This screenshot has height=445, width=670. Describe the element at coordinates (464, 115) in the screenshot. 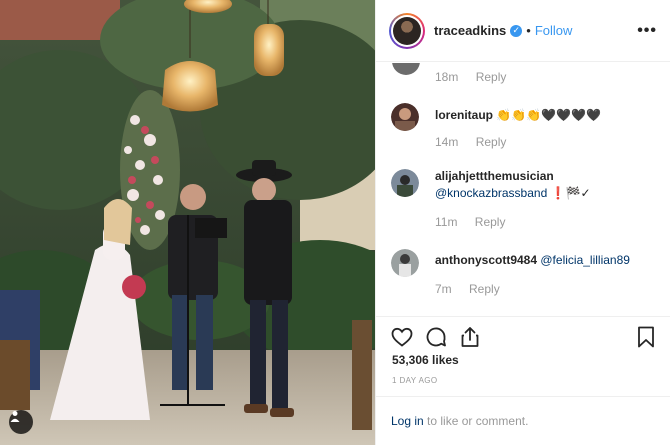

I see `comment-username: lorenitaup` at that location.